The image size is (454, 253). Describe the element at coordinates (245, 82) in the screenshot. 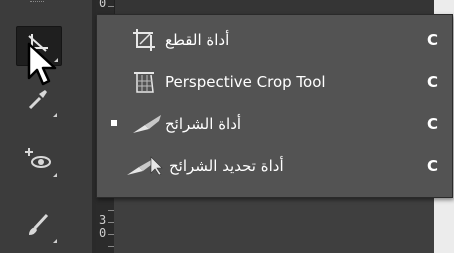

I see `menu-item-label: Perspective Crop Tool` at that location.